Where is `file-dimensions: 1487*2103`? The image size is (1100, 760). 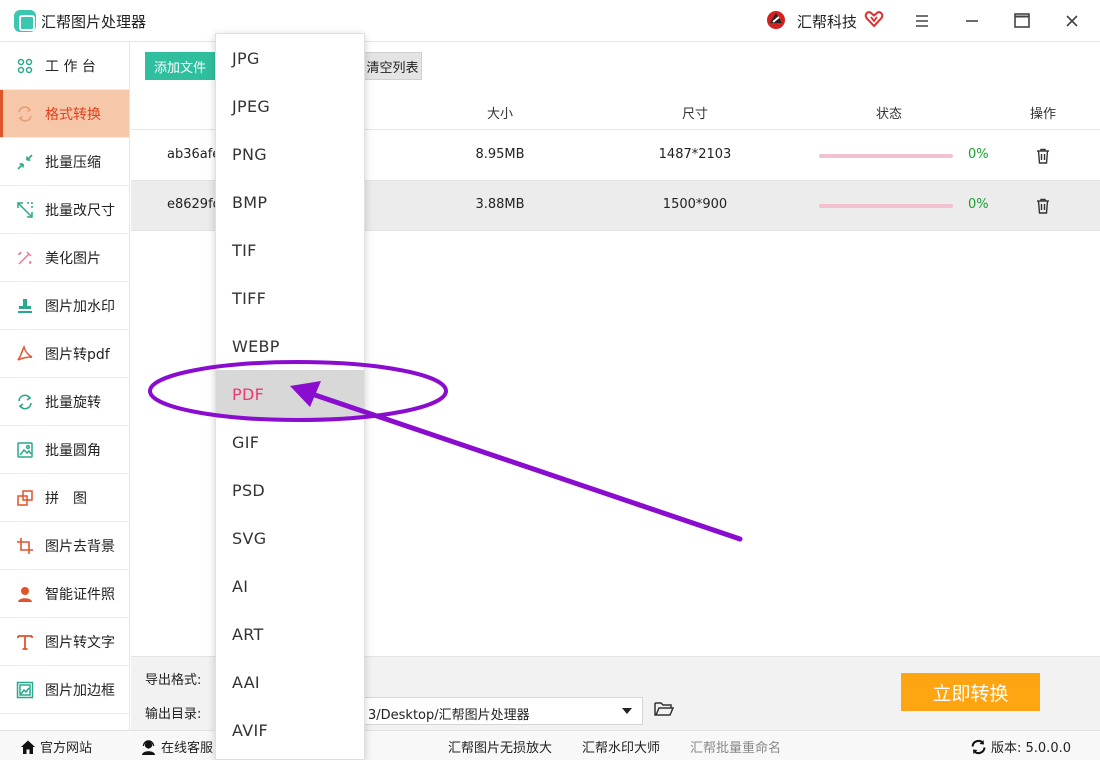 file-dimensions: 1487*2103 is located at coordinates (695, 154).